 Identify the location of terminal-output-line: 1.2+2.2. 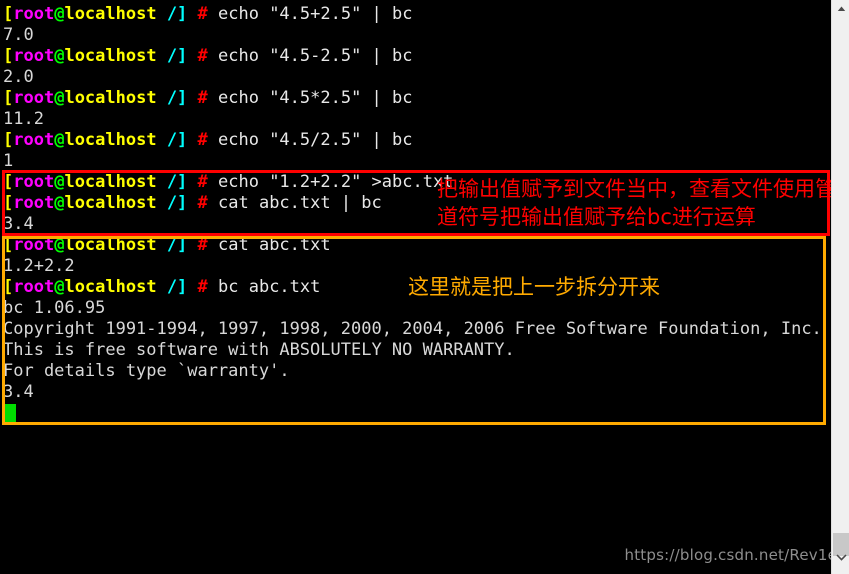
(39, 266).